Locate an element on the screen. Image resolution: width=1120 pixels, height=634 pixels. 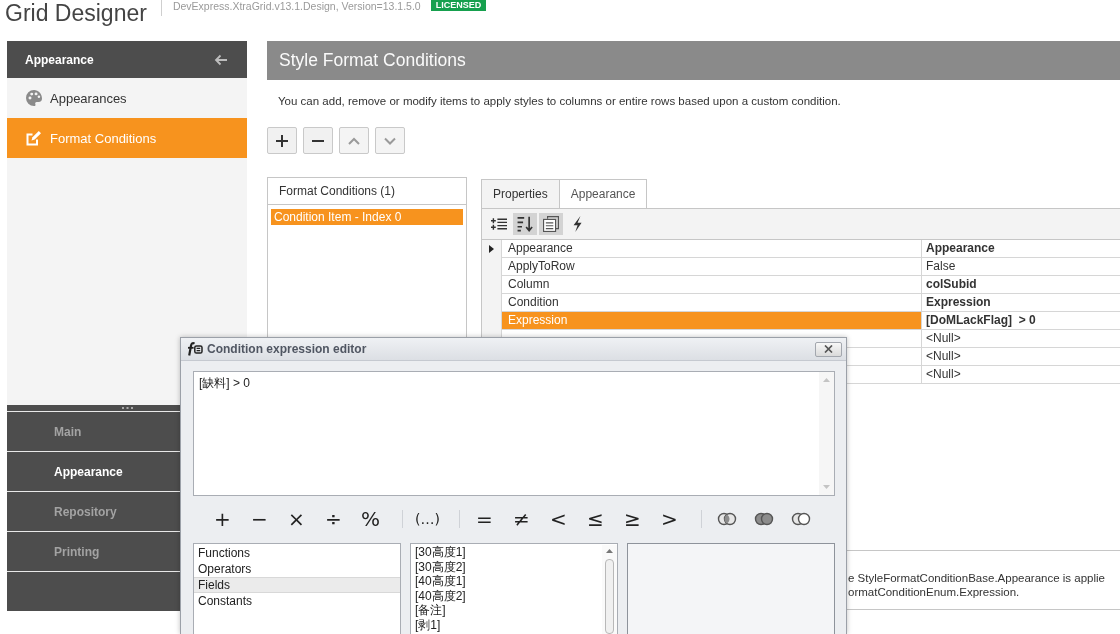
license-badge: LICENSED is located at coordinates (458, 5).